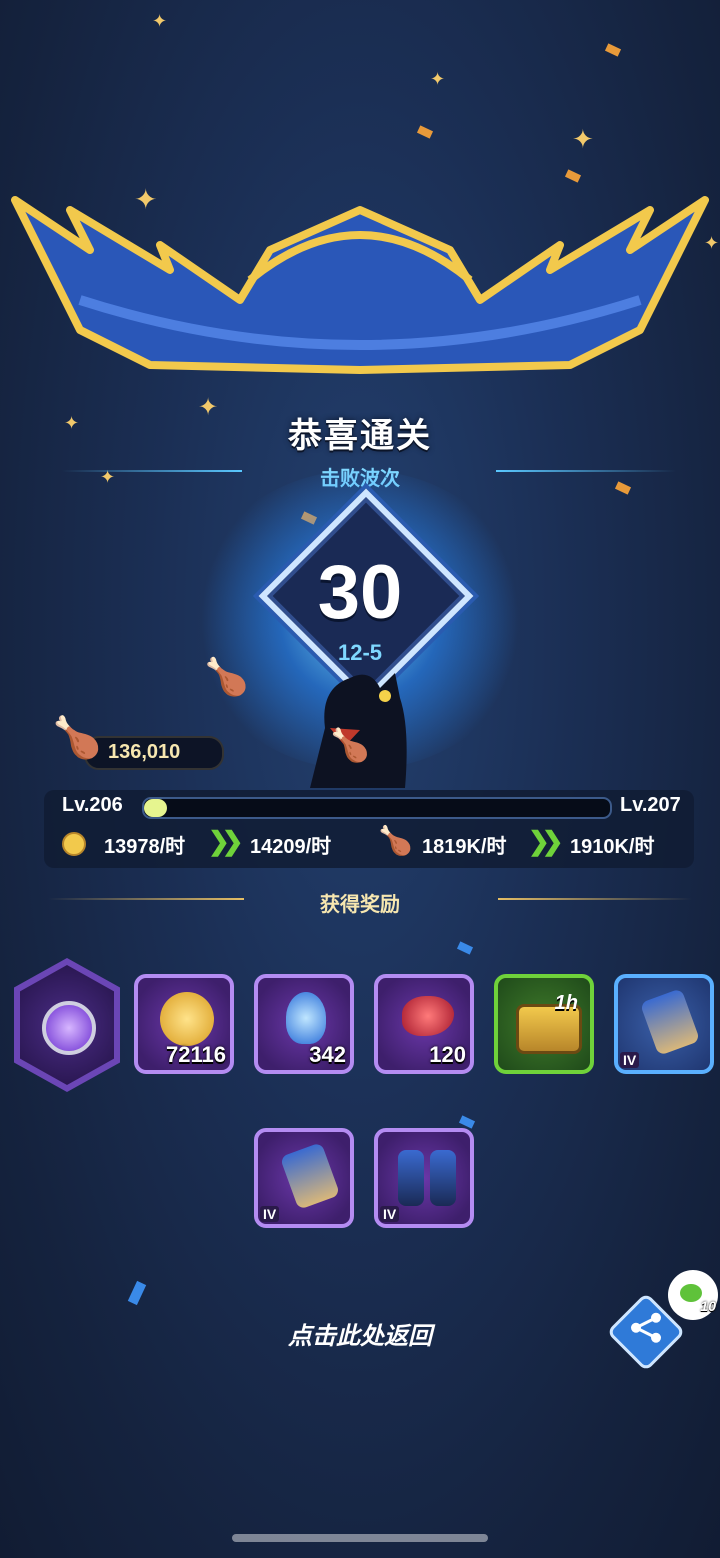  I want to click on reward-bubble: 10, so click(693, 1295).